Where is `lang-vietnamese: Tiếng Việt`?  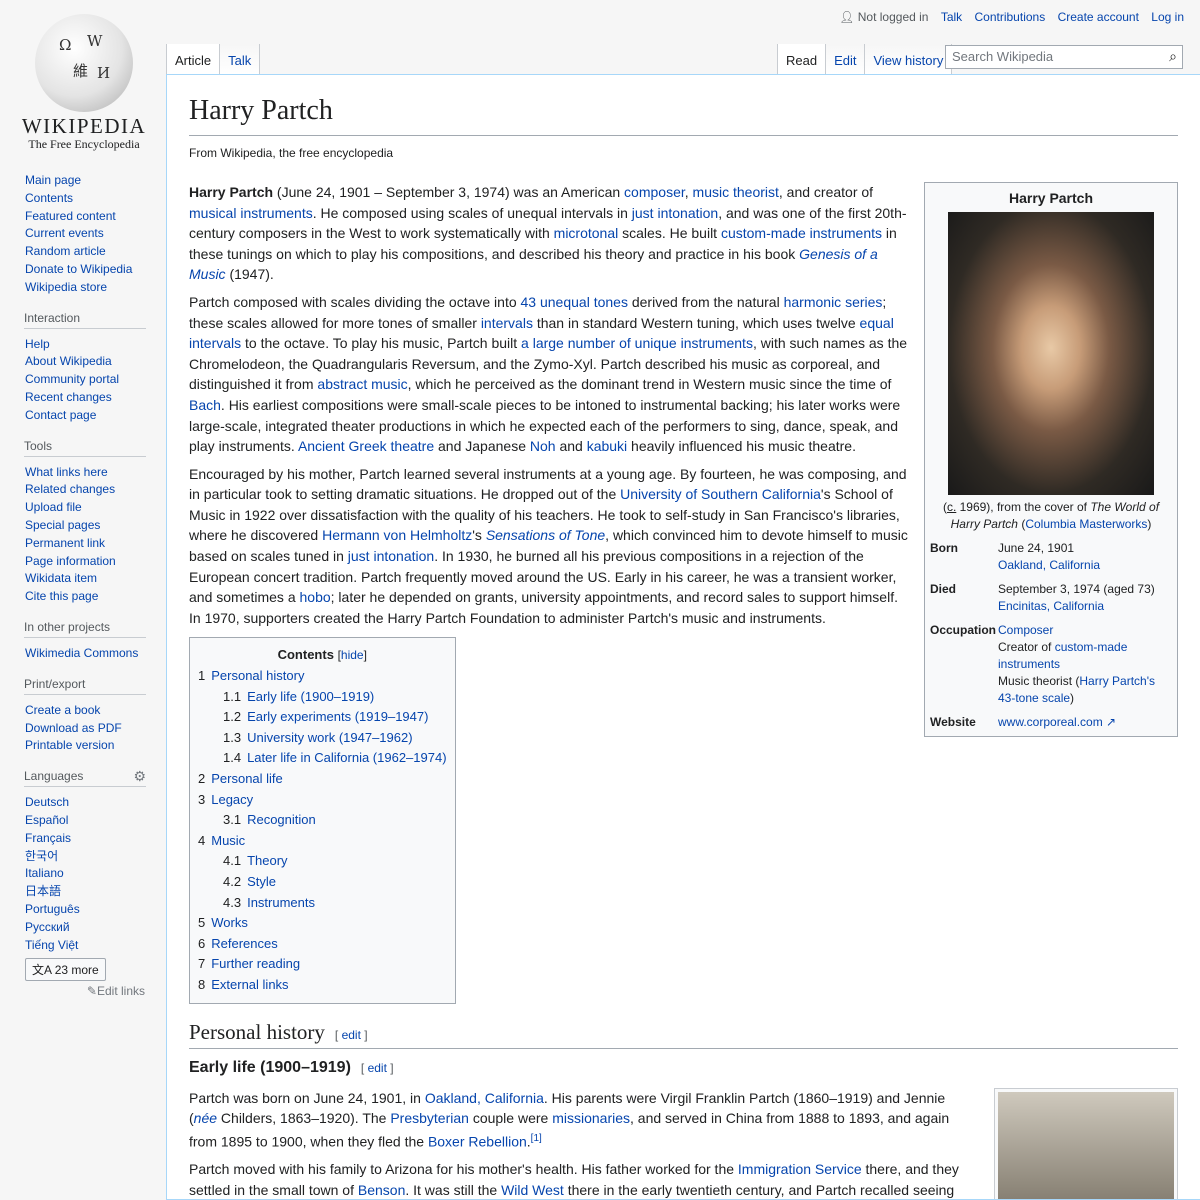
lang-vietnamese: Tiếng Việt is located at coordinates (51, 945).